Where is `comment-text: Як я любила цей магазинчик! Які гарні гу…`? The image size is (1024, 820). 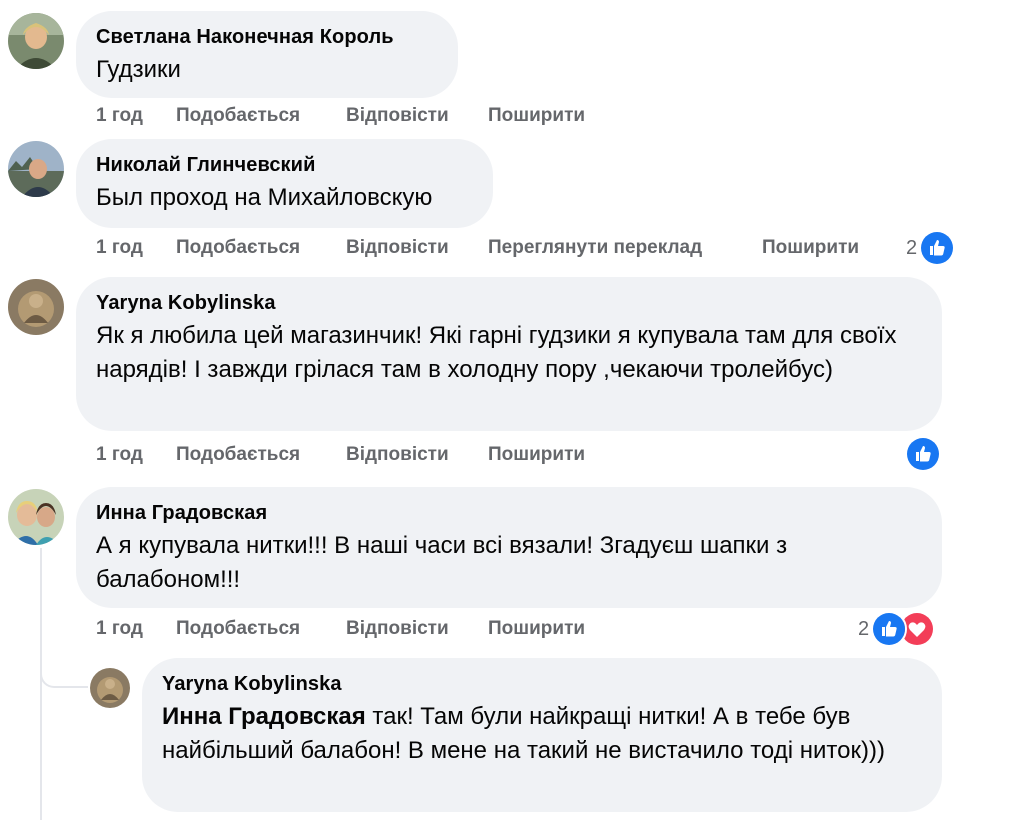
comment-text: Як я любила цей магазинчик! Які гарні гу… is located at coordinates (496, 352).